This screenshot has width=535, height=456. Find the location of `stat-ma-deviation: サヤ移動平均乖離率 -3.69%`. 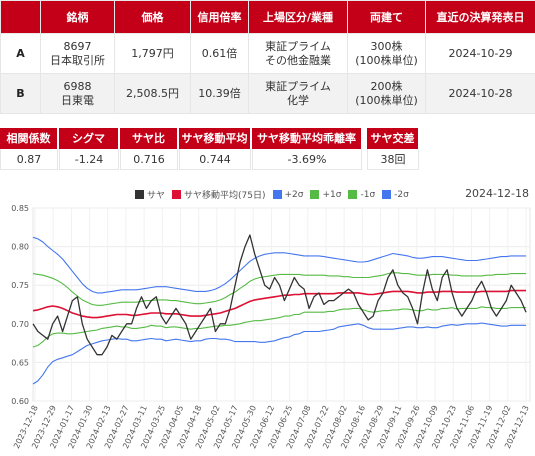

stat-ma-deviation: サヤ移動平均乖離率 -3.69% is located at coordinates (307, 149).